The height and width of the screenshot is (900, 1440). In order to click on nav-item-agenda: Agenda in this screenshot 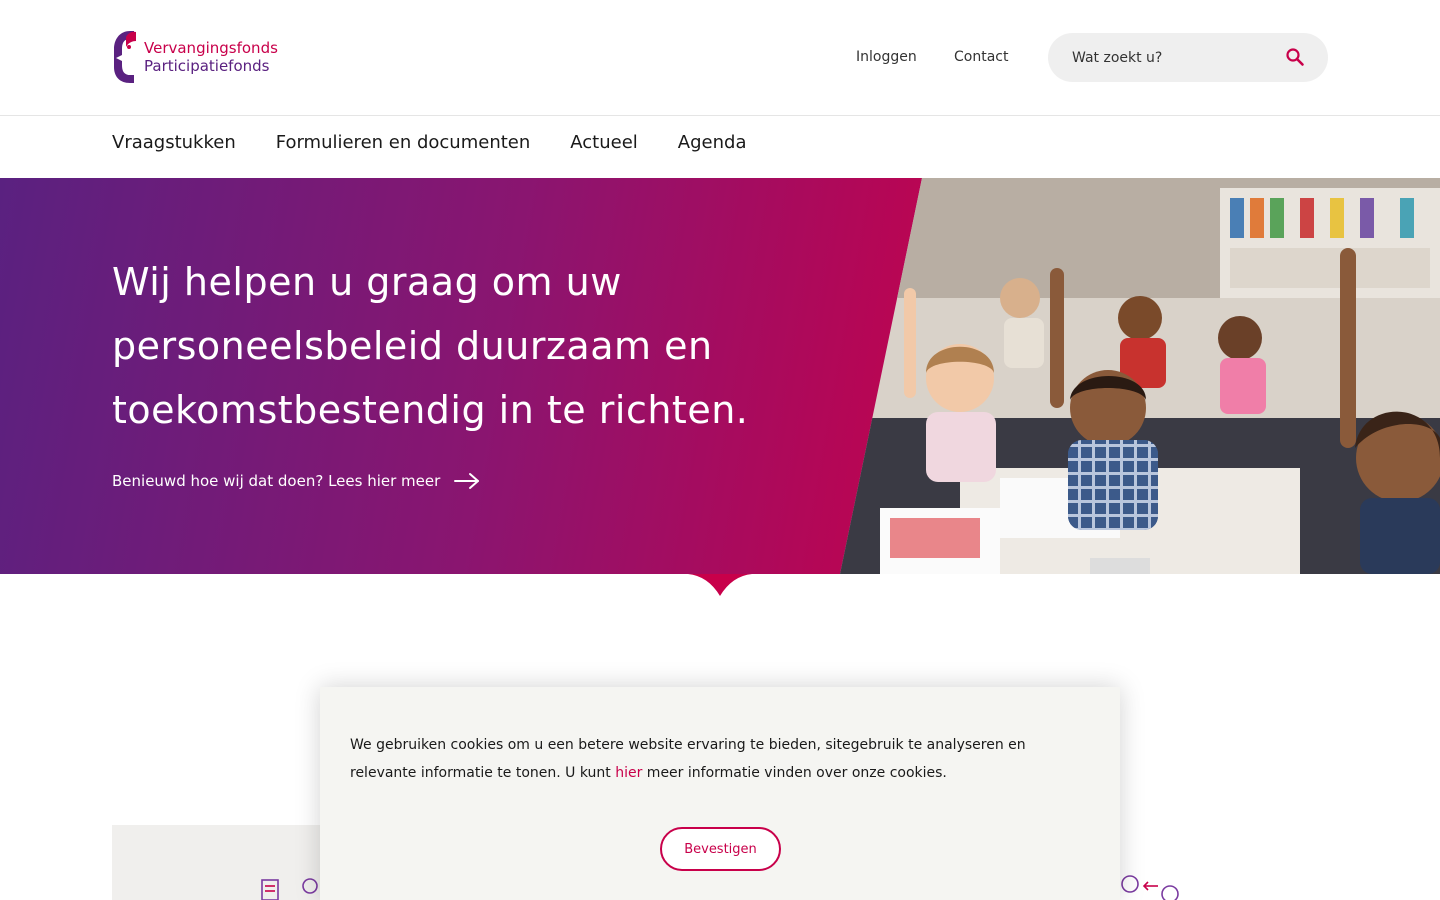, I will do `click(712, 142)`.